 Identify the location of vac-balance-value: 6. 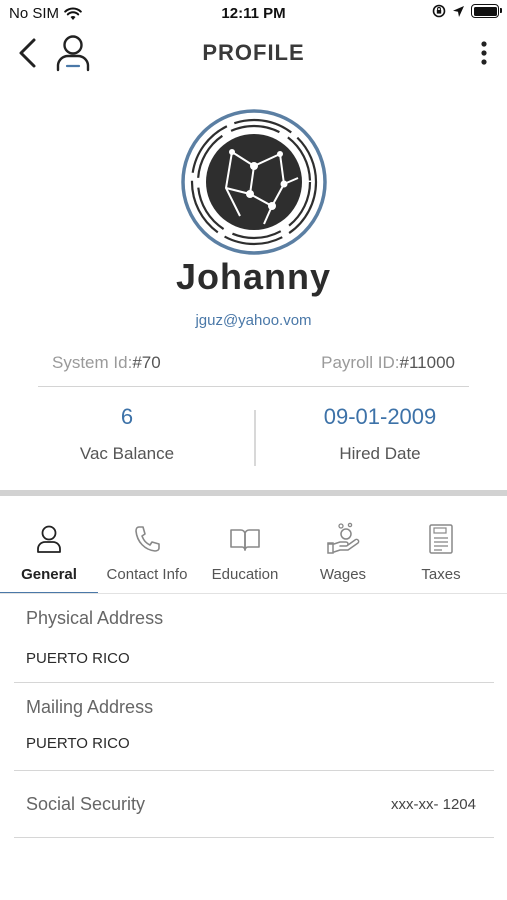
(127, 416).